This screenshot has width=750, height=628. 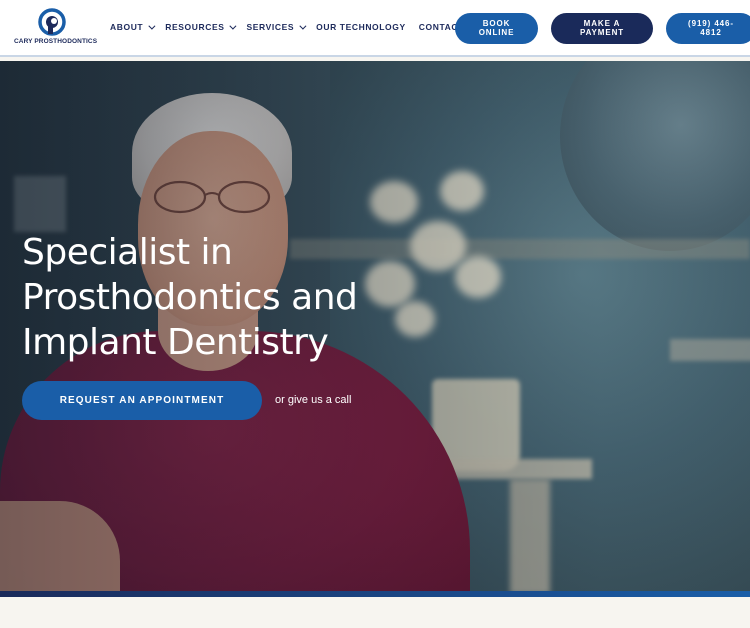 I want to click on call-link: or give us a call, so click(x=313, y=400).